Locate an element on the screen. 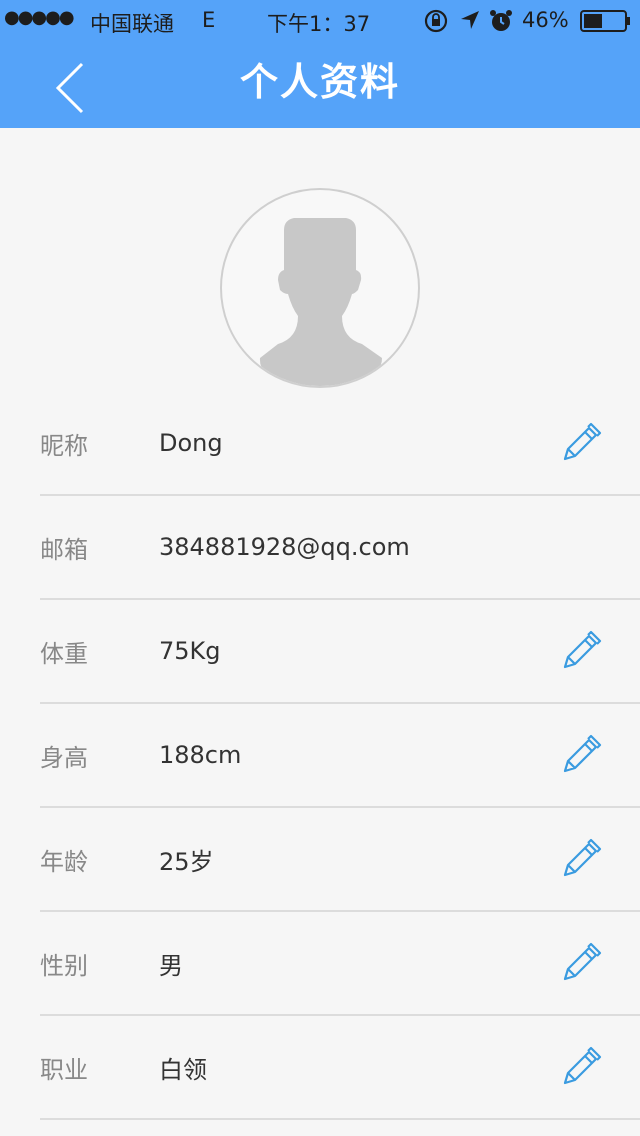  user-silhouette-icon is located at coordinates (320, 302).